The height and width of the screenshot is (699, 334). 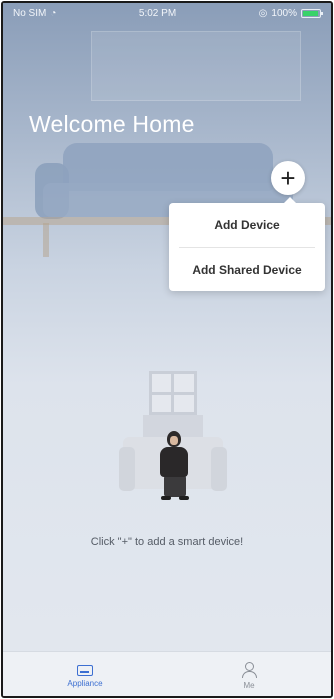 I want to click on tab-me-label: Me, so click(x=249, y=685).